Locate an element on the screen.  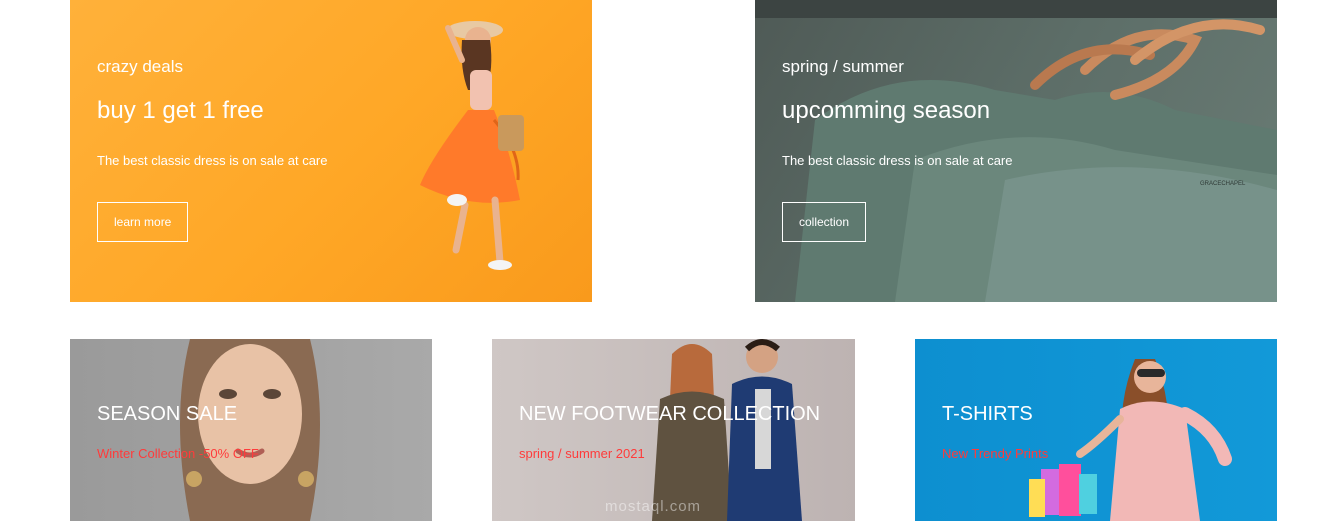
learn-more-button: learn more is located at coordinates (143, 222).